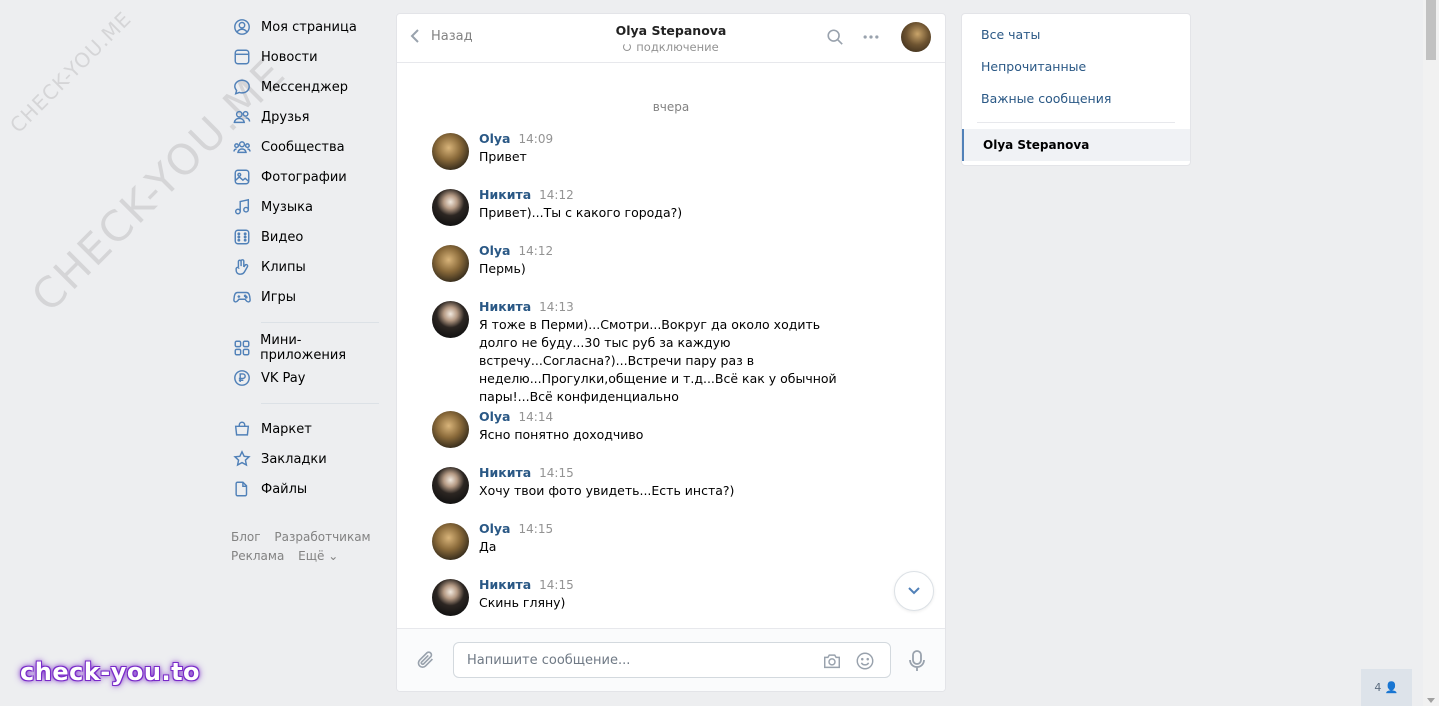  What do you see at coordinates (242, 297) in the screenshot?
I see `gamepad-icon` at bounding box center [242, 297].